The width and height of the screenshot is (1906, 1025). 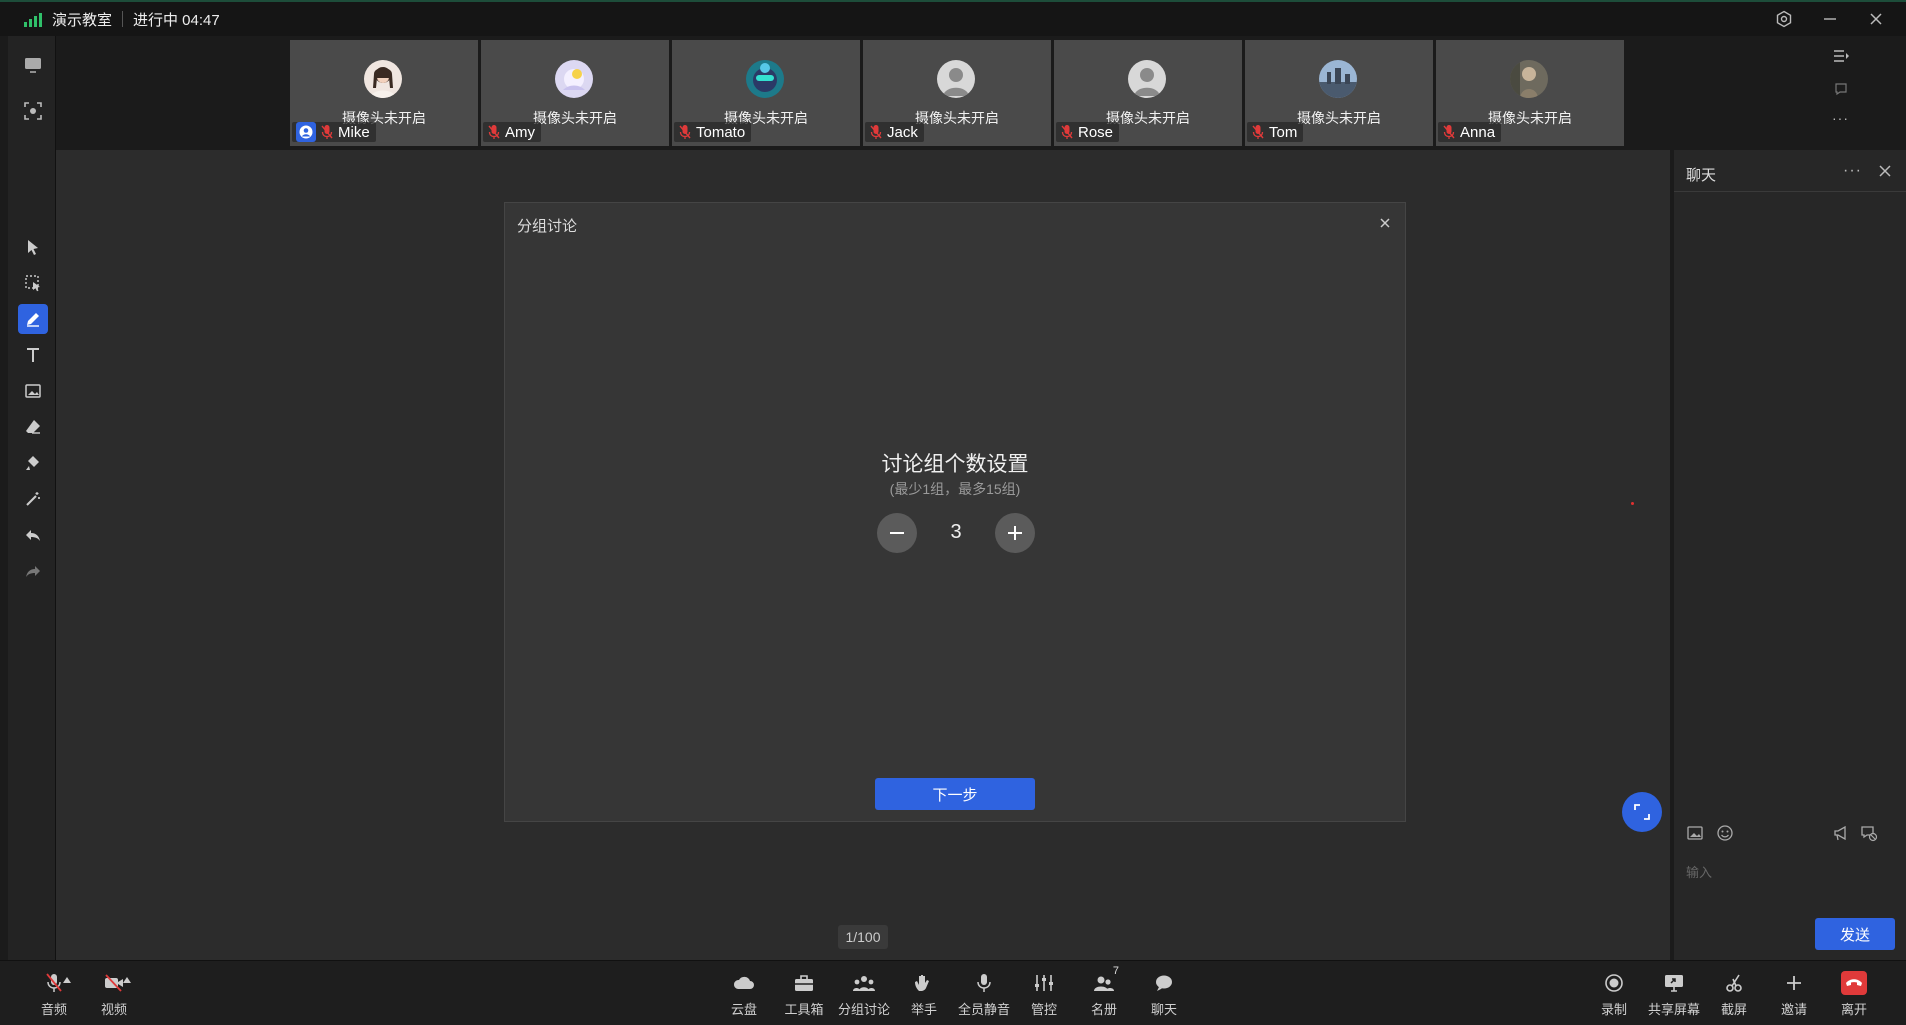 What do you see at coordinates (127, 980) in the screenshot?
I see `video-caret-icon` at bounding box center [127, 980].